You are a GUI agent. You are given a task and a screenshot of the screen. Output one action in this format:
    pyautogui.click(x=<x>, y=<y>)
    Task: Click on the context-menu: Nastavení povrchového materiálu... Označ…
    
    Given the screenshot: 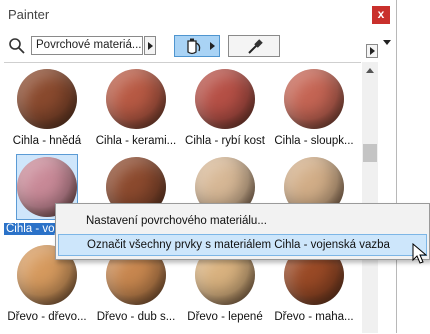 What is the action you would take?
    pyautogui.click(x=242, y=231)
    